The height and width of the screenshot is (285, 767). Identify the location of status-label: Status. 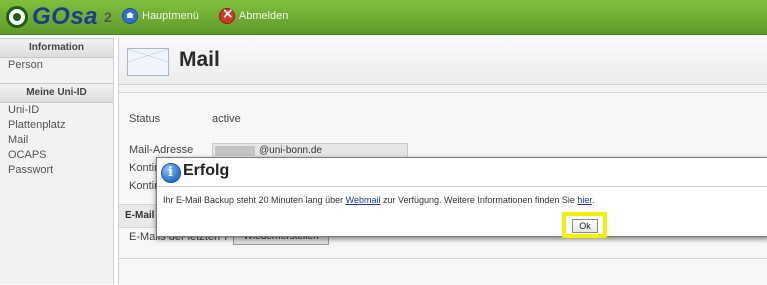
(145, 119).